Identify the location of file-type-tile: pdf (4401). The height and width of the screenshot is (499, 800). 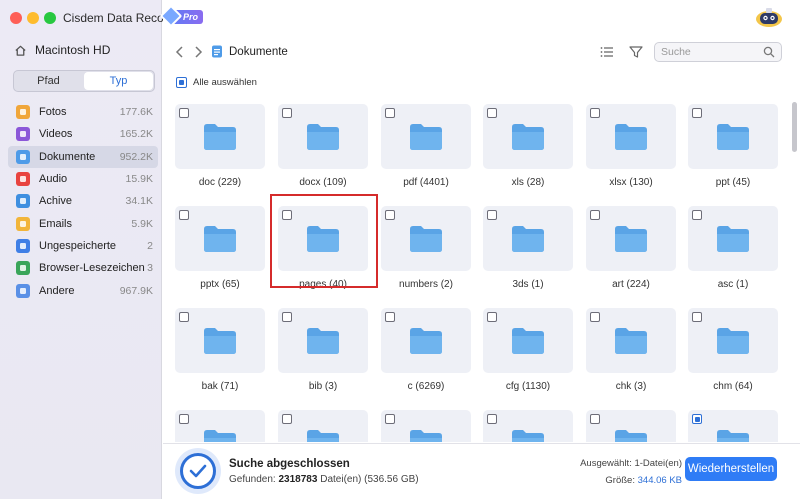
(426, 146).